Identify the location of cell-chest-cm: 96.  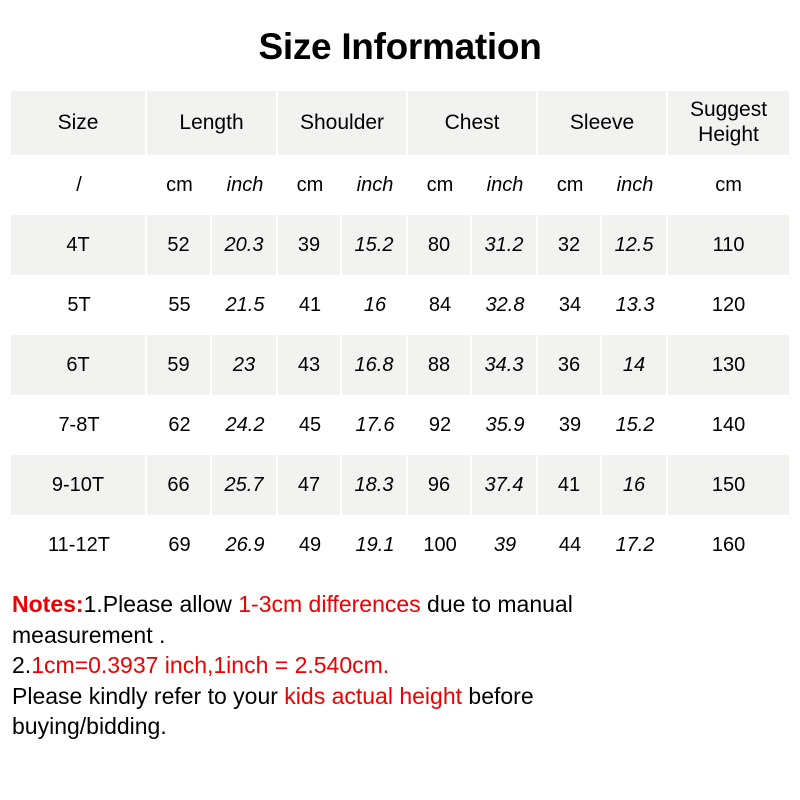
(440, 485).